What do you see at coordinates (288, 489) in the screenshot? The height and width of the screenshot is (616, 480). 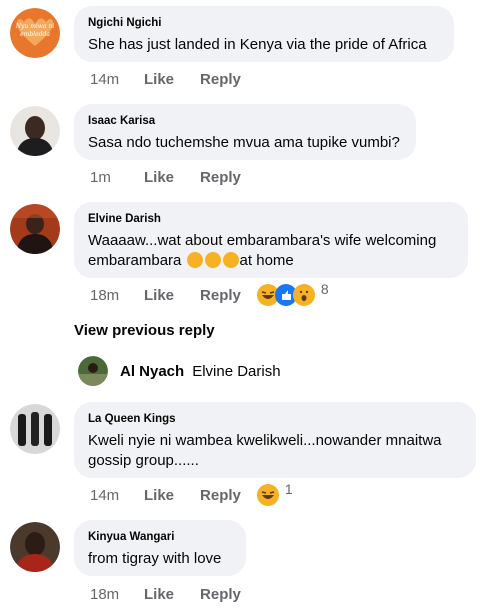 I see `reaction-count: 1` at bounding box center [288, 489].